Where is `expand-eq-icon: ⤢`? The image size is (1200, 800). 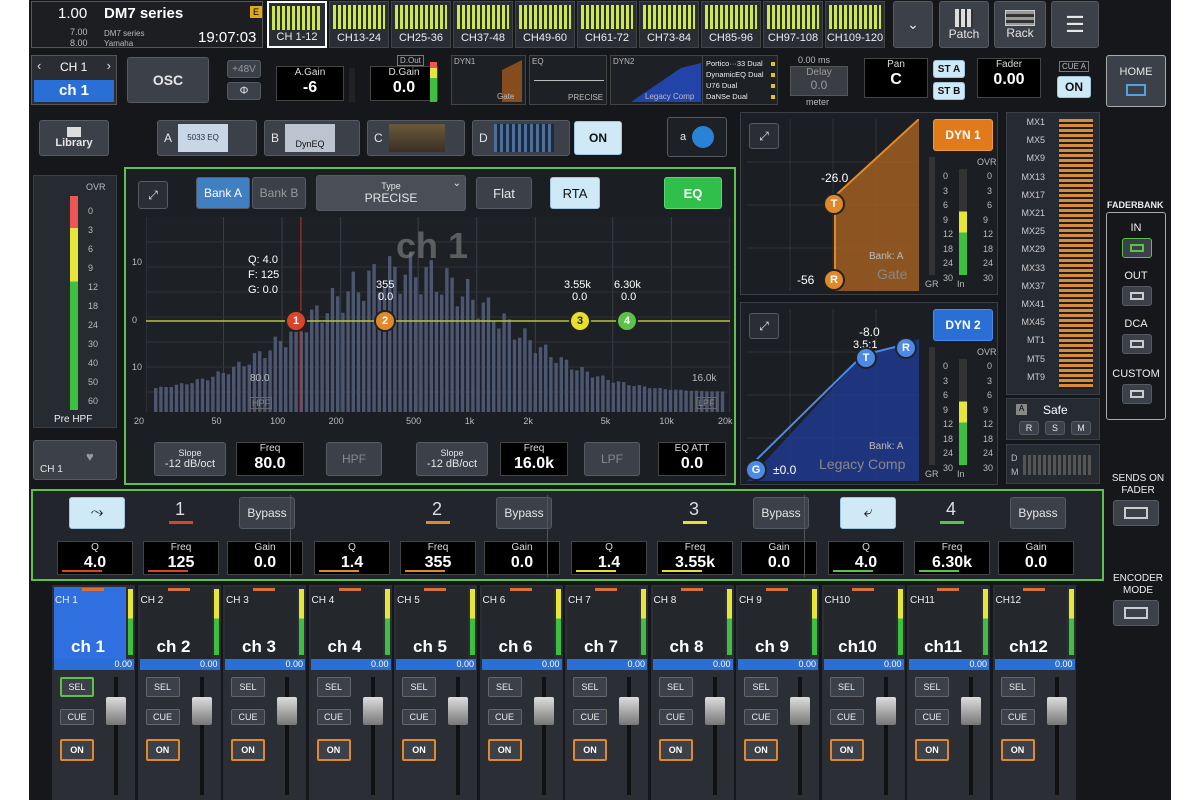 expand-eq-icon: ⤢ is located at coordinates (153, 195).